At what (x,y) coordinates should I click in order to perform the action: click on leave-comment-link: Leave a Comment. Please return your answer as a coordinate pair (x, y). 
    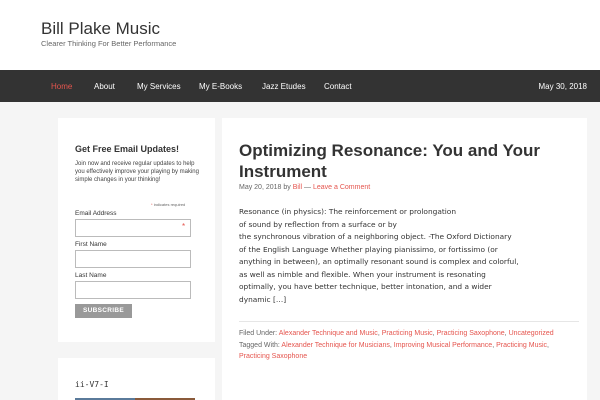
    Looking at the image, I should click on (341, 187).